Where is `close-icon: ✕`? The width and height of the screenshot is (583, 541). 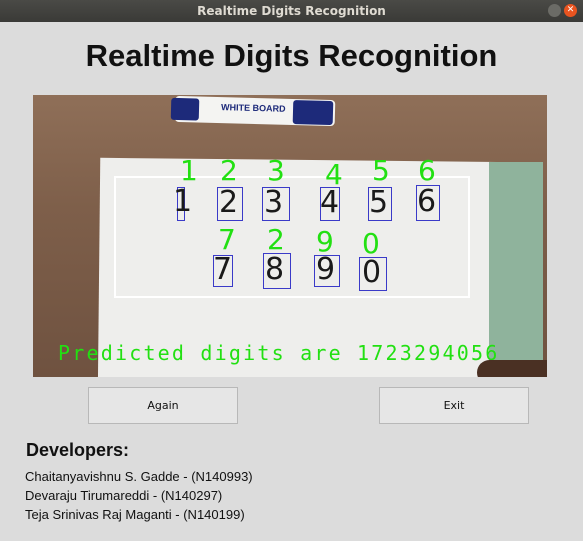 close-icon: ✕ is located at coordinates (570, 10).